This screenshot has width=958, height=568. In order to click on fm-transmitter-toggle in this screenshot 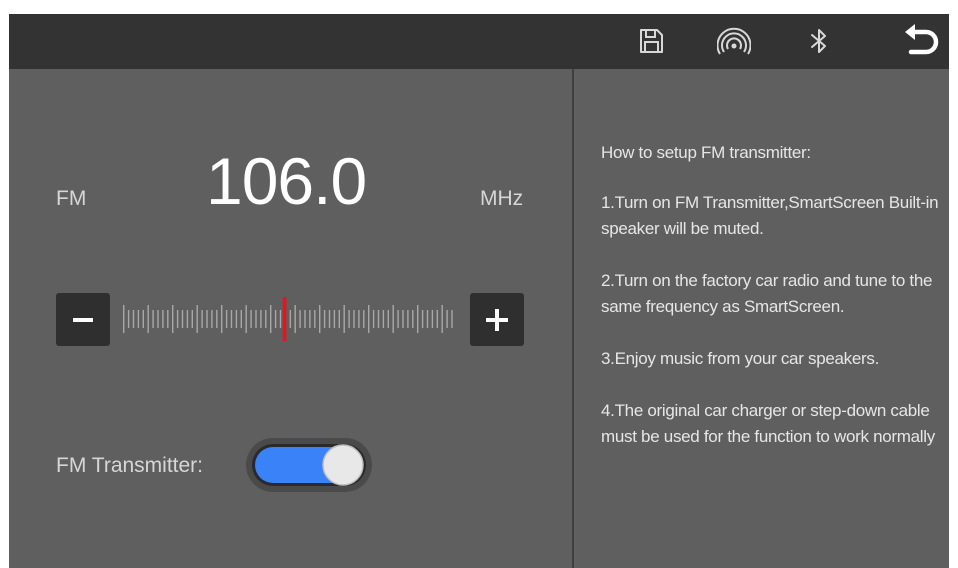, I will do `click(309, 465)`.